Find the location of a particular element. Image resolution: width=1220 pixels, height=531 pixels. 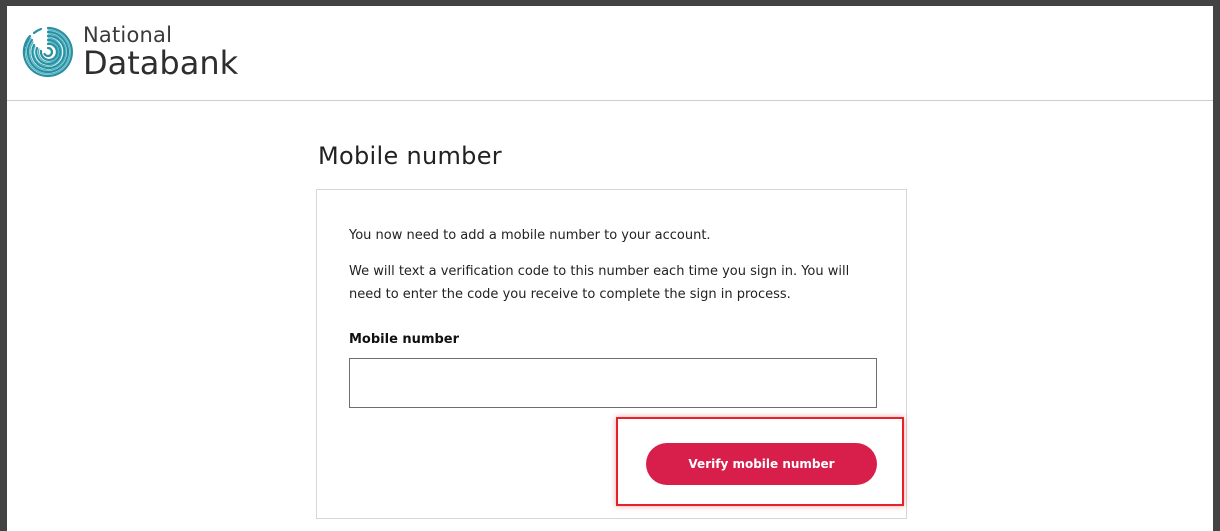

brand-name: National Databank is located at coordinates (161, 52).